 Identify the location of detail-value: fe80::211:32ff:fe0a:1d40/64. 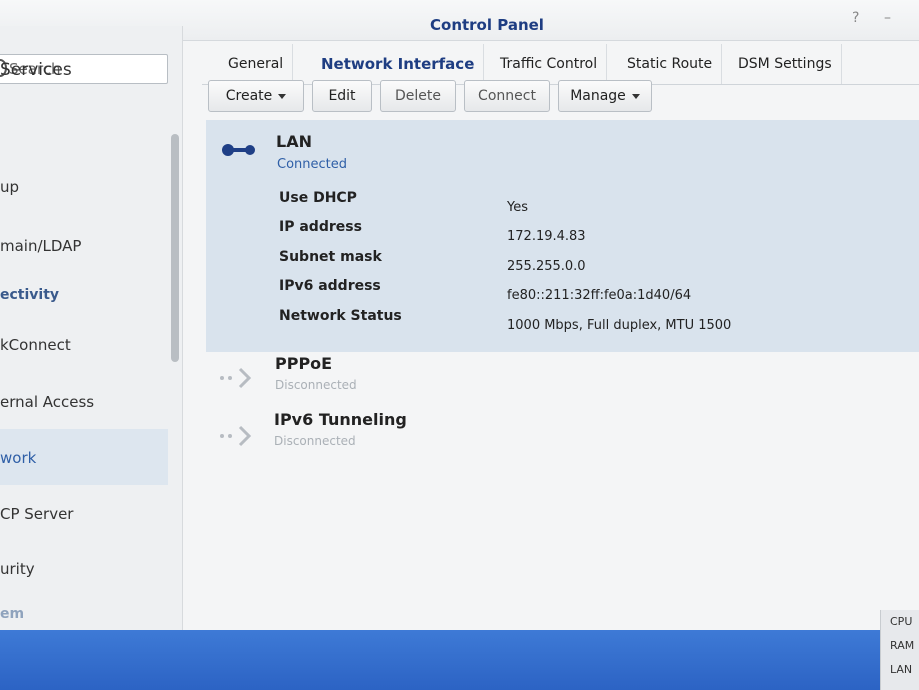
(599, 295).